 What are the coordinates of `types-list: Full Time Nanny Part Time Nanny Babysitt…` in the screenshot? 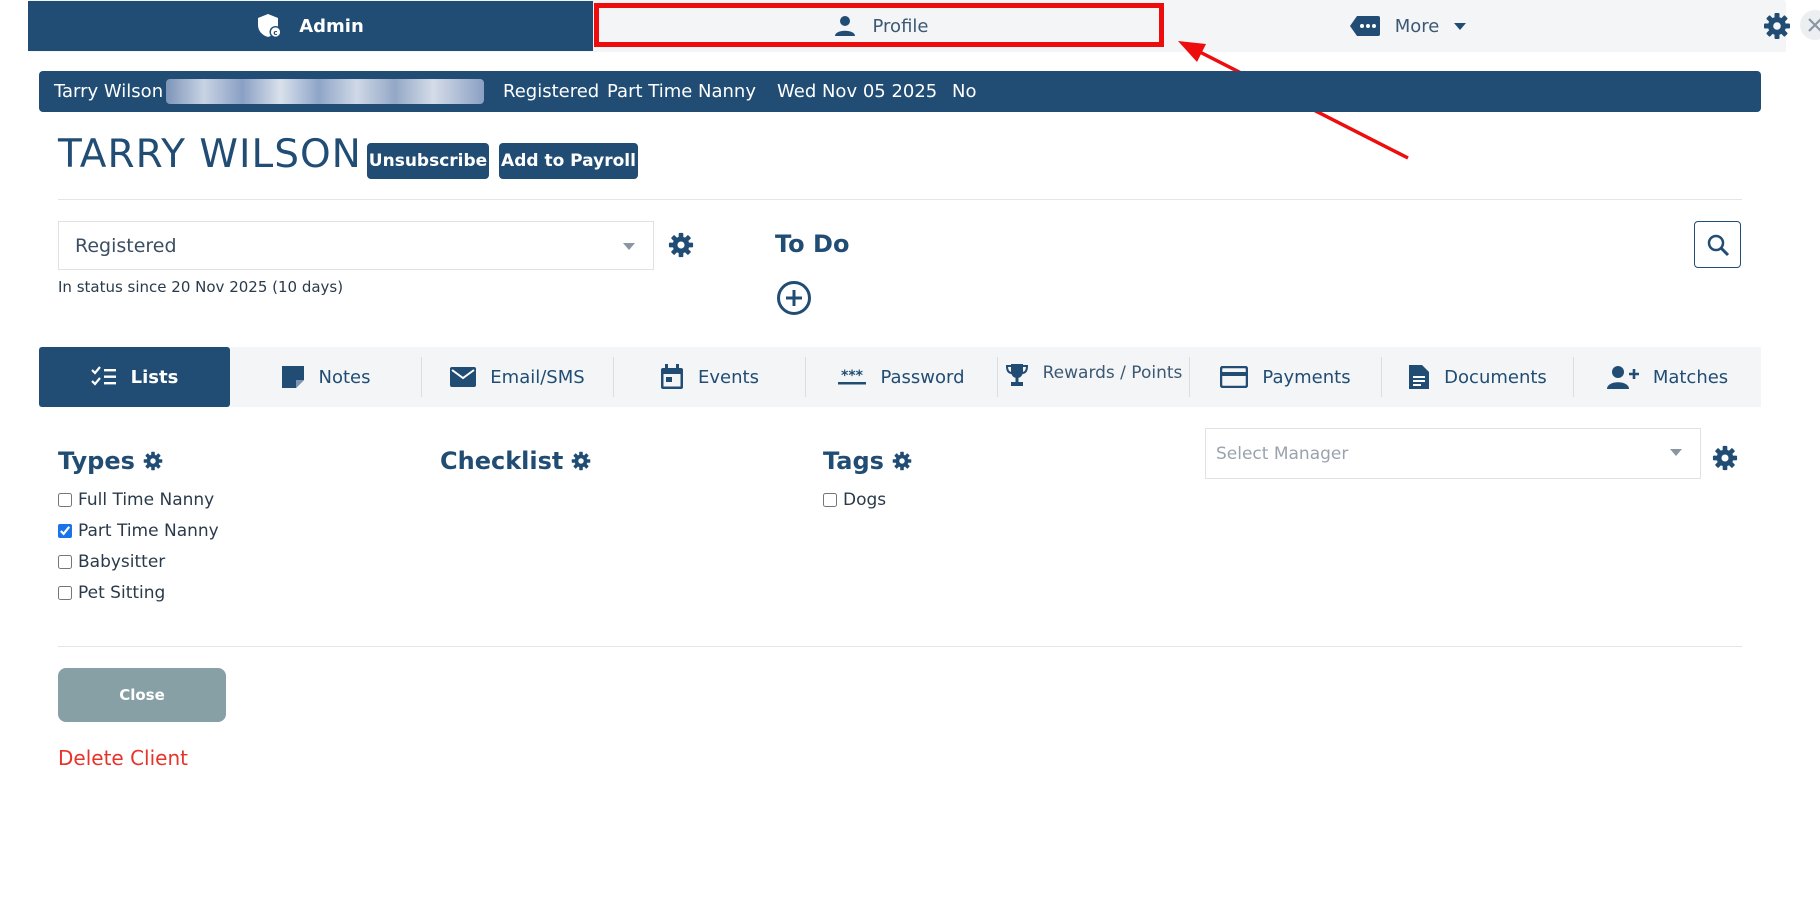 It's located at (138, 546).